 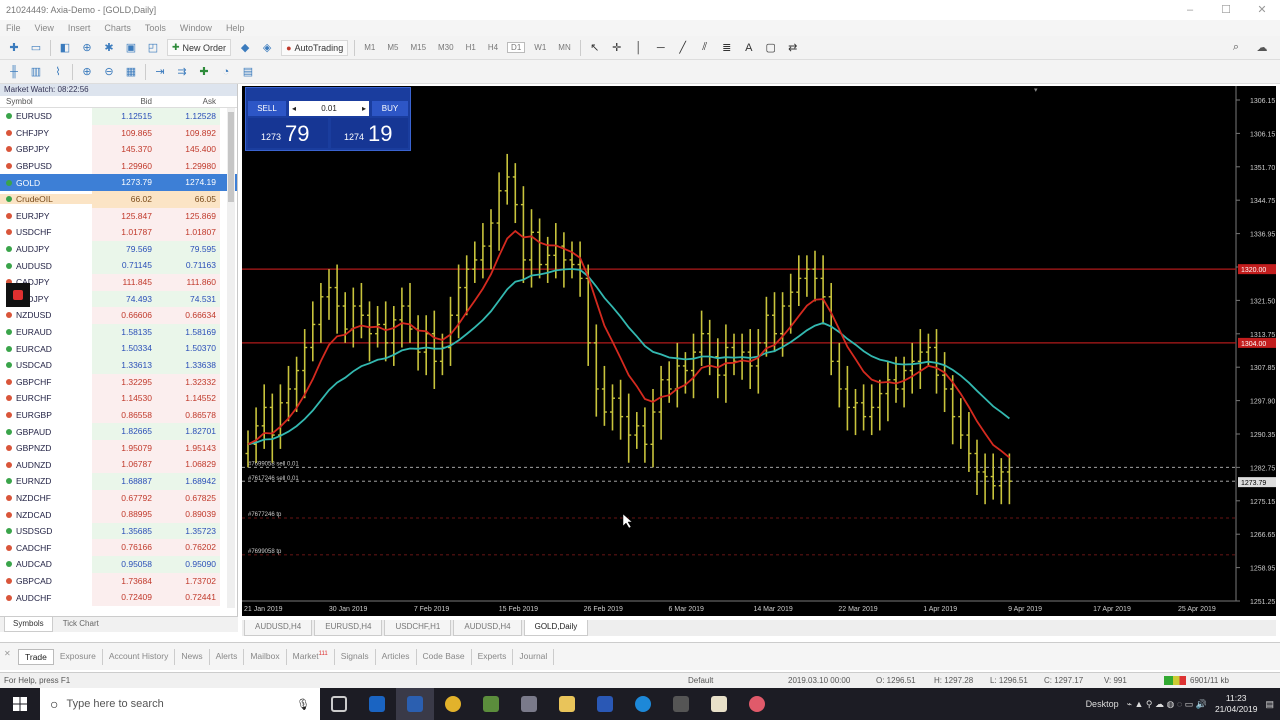 What do you see at coordinates (109, 72) in the screenshot?
I see `zoom-out-icon: ⊖` at bounding box center [109, 72].